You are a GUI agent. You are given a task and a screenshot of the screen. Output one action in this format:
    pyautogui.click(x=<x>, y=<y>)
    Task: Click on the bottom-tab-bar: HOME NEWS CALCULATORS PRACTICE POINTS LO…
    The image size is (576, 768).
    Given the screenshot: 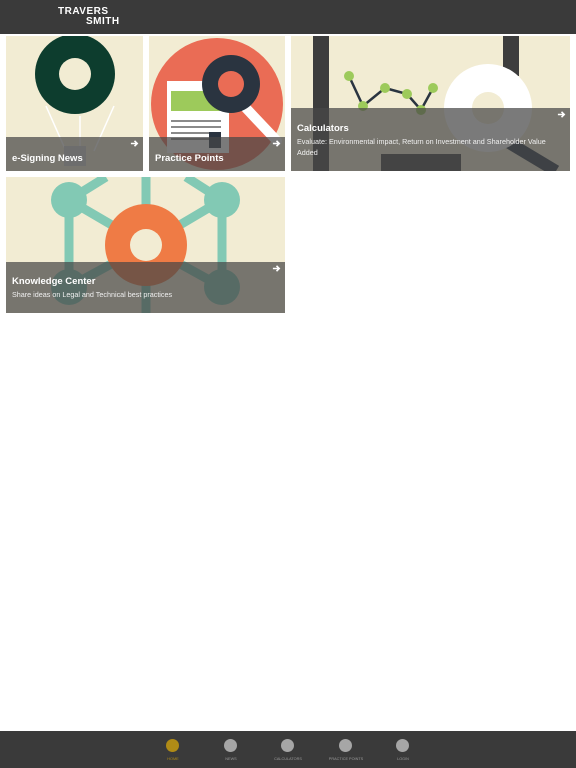 What is the action you would take?
    pyautogui.click(x=288, y=749)
    